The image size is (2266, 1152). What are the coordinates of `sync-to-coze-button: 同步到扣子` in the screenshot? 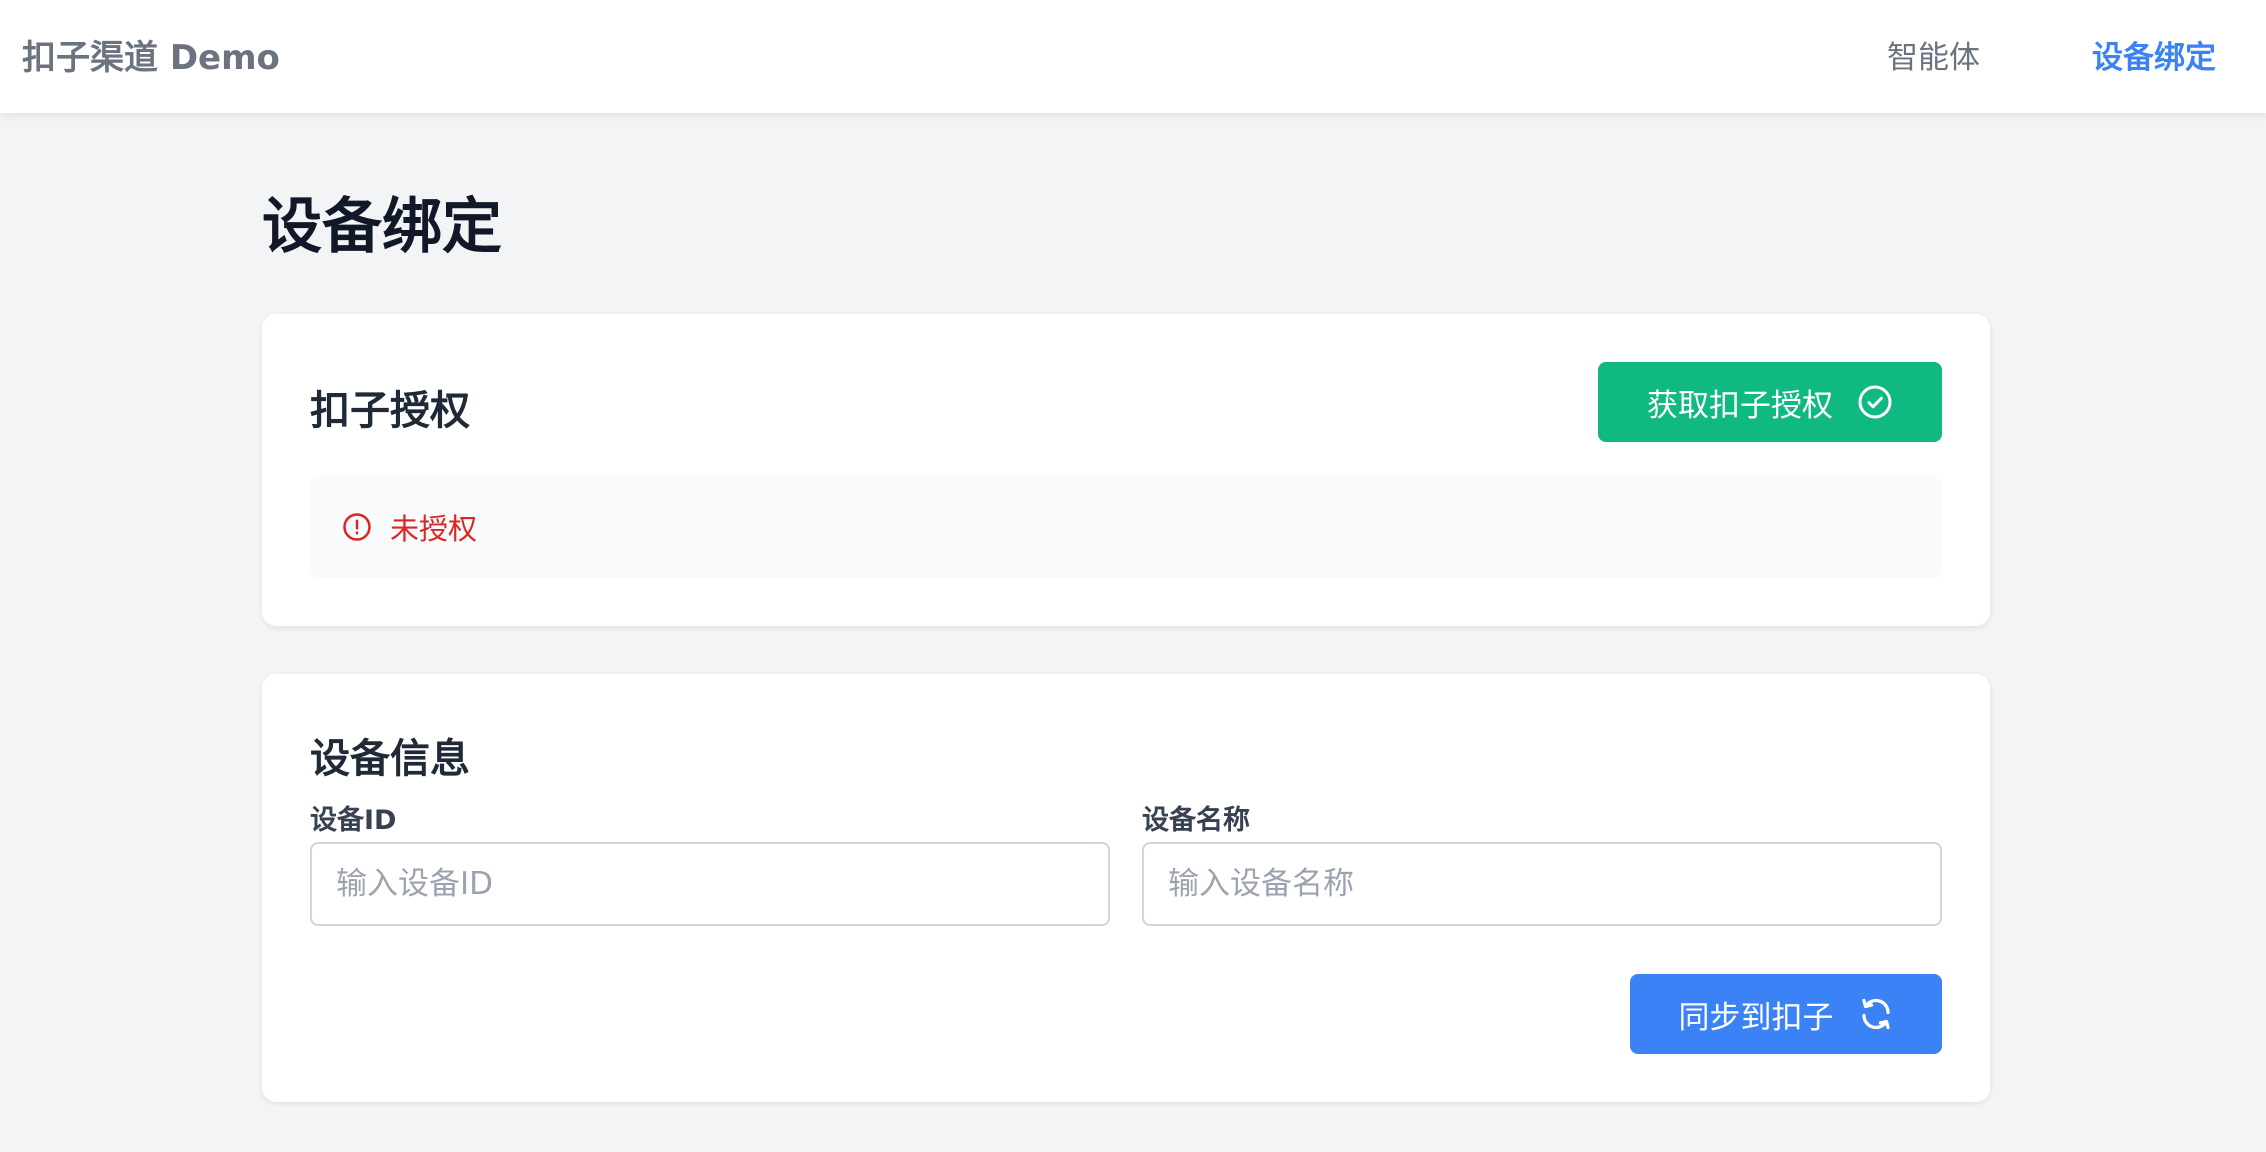 It's located at (1786, 1014).